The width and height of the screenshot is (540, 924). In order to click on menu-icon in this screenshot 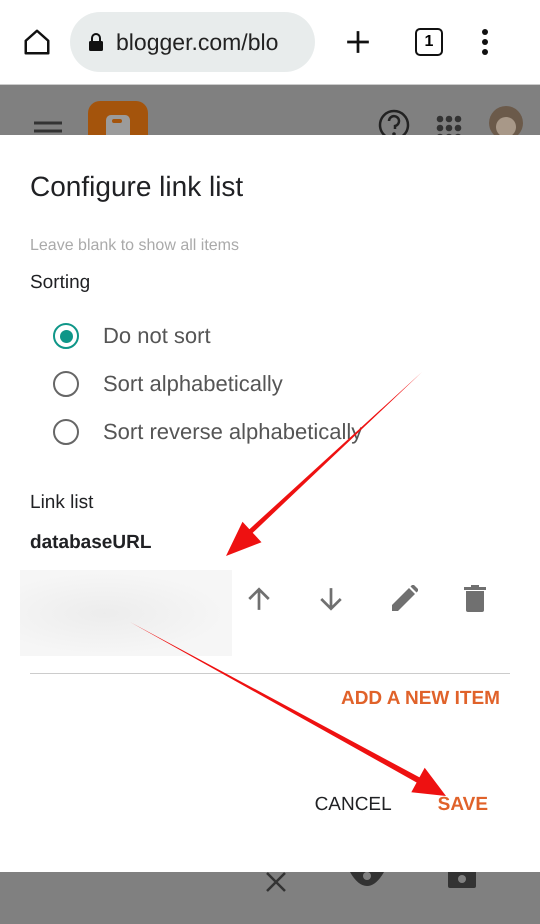, I will do `click(48, 128)`.